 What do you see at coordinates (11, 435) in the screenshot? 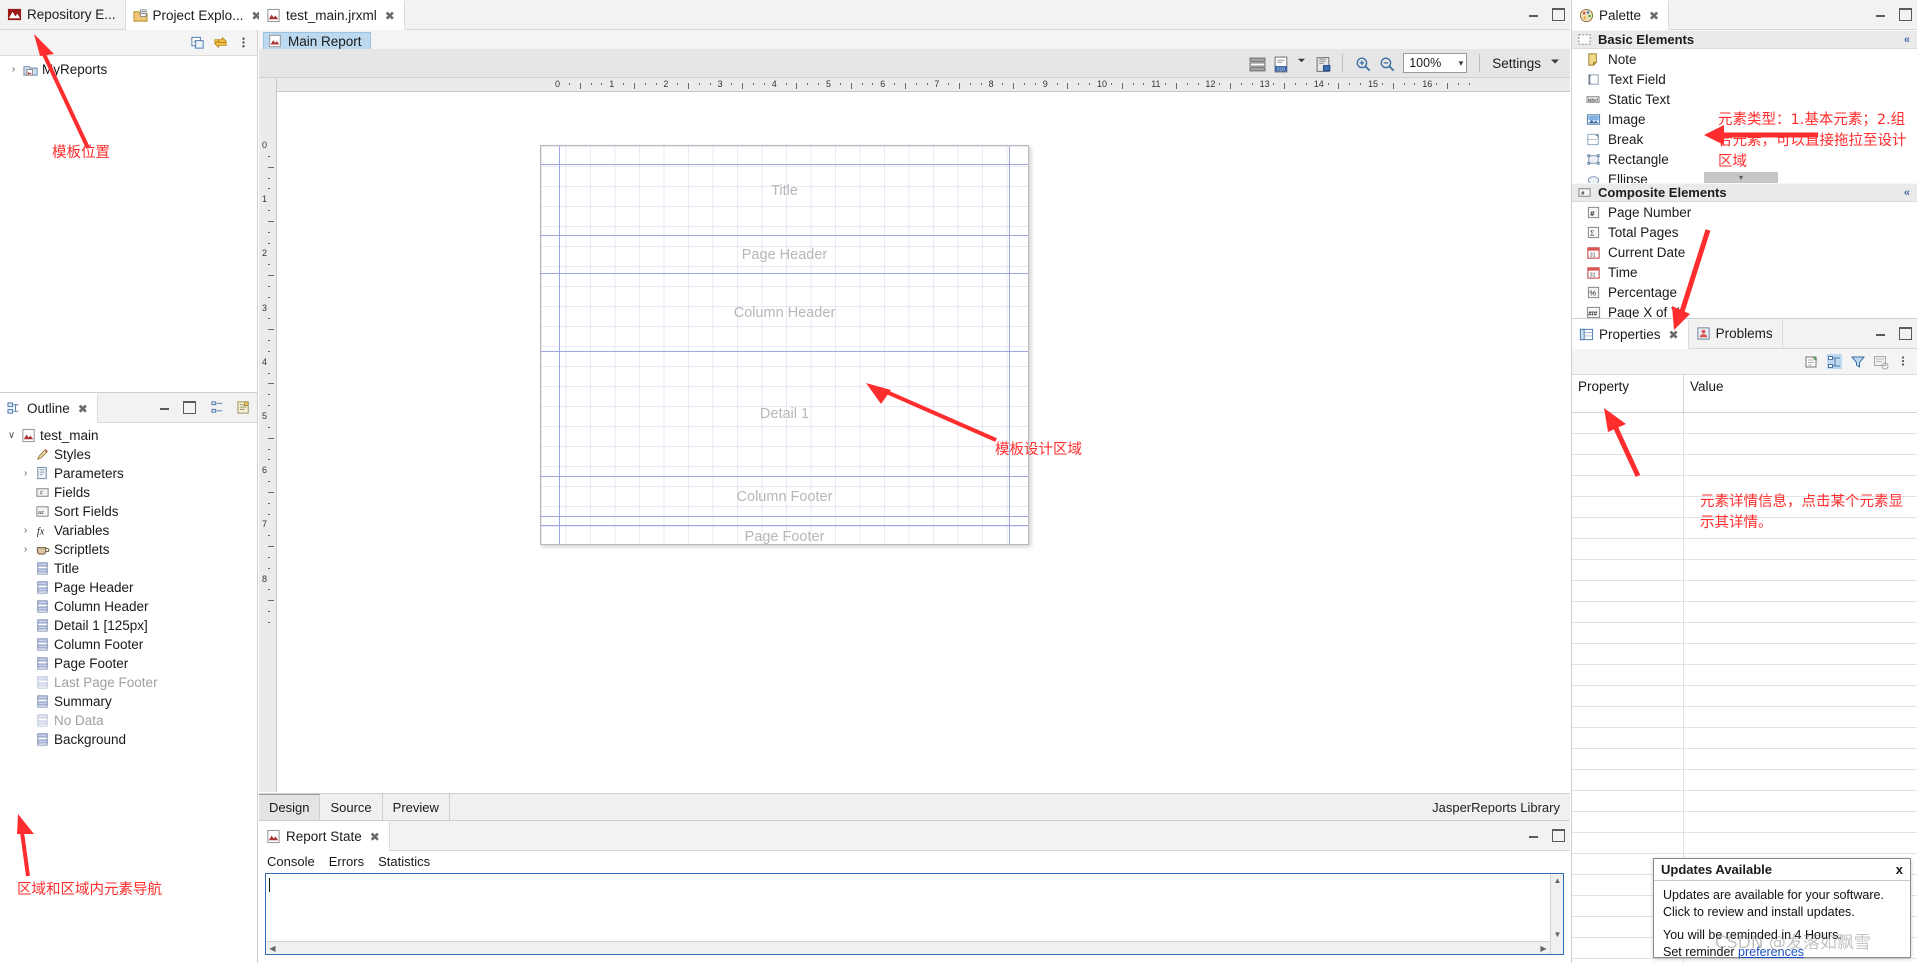
I see `chevron-down-icon: ∨` at bounding box center [11, 435].